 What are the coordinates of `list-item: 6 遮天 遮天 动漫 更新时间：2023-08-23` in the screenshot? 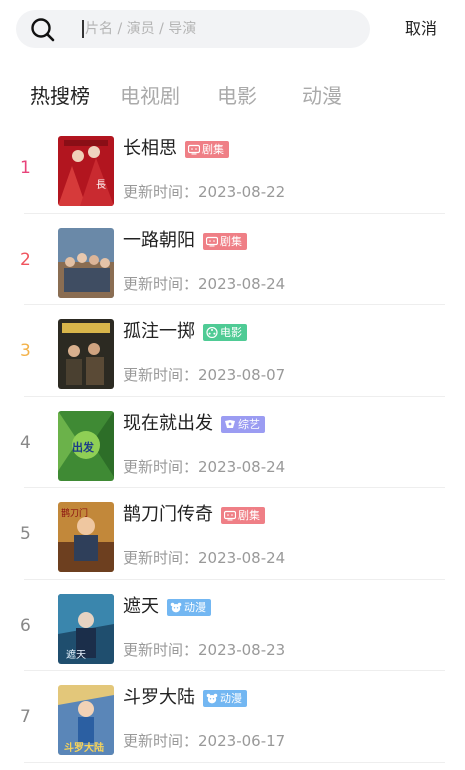 It's located at (232, 625).